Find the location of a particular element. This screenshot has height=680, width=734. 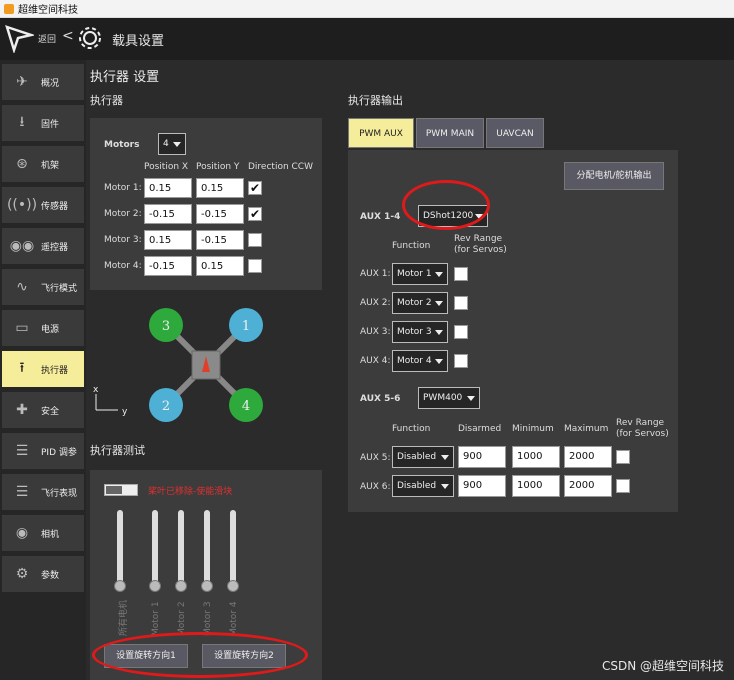

sidebar-item-flight-behavior: ☰ 飞行表现 is located at coordinates (43, 492).